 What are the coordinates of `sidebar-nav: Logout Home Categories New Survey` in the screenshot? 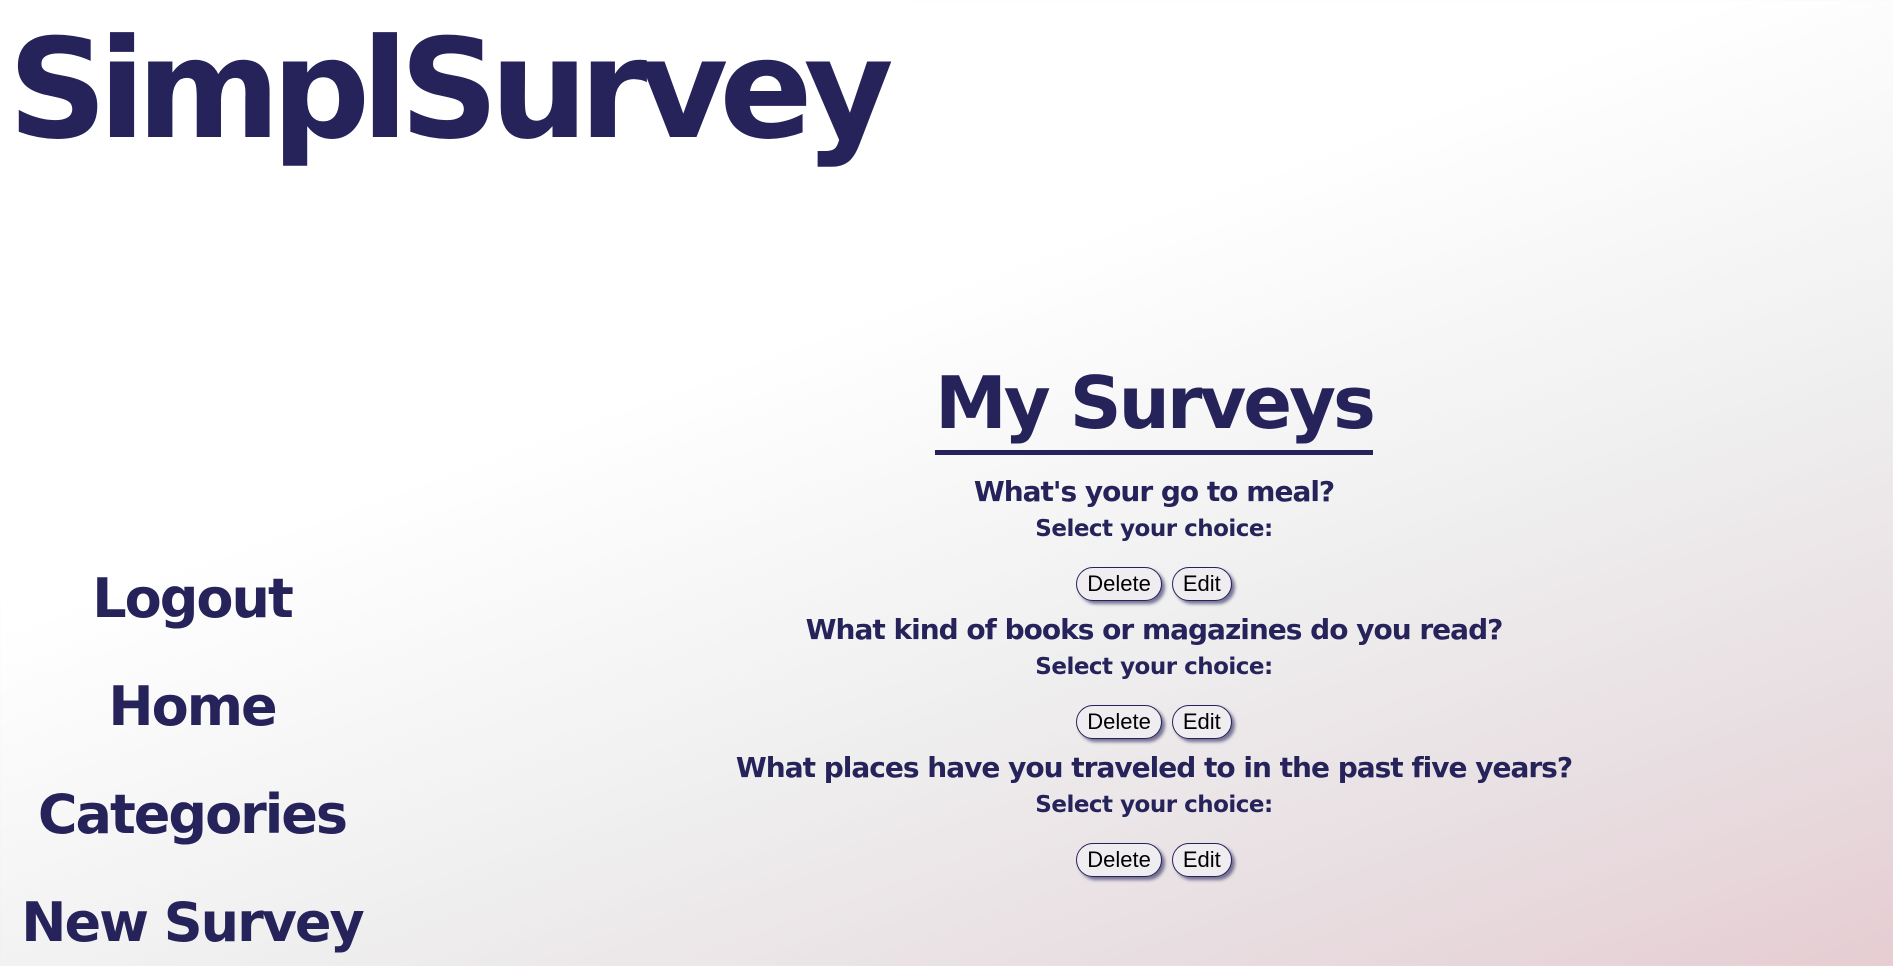 It's located at (192, 763).